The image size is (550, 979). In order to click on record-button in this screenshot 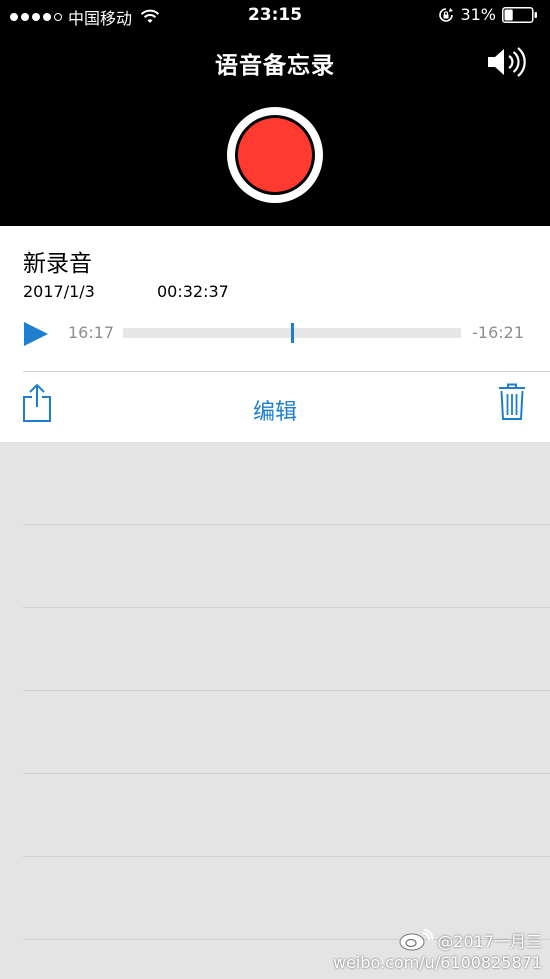, I will do `click(275, 155)`.